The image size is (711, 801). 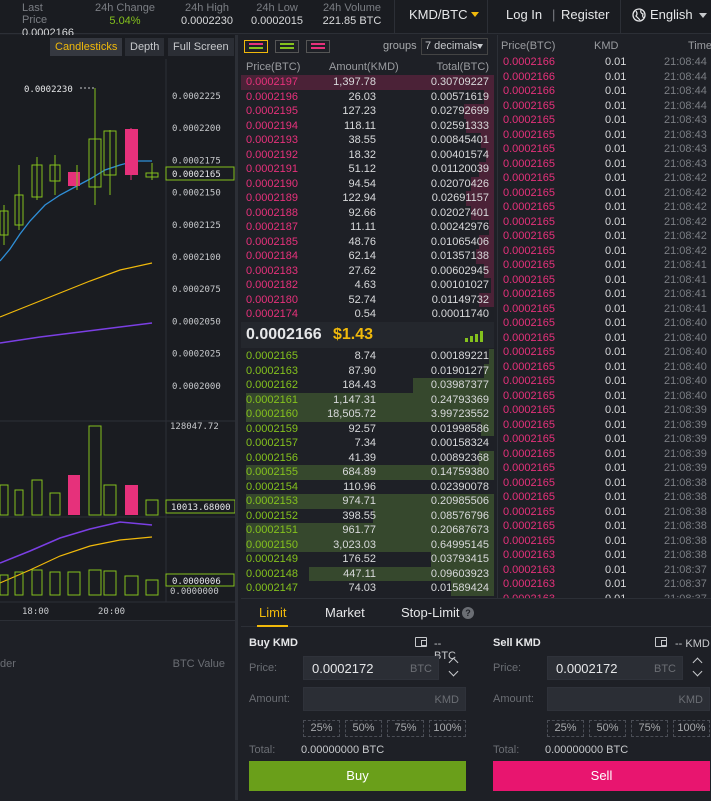 I want to click on bid-row: 0.0002155 684.89 0.14759380, so click(x=367, y=472).